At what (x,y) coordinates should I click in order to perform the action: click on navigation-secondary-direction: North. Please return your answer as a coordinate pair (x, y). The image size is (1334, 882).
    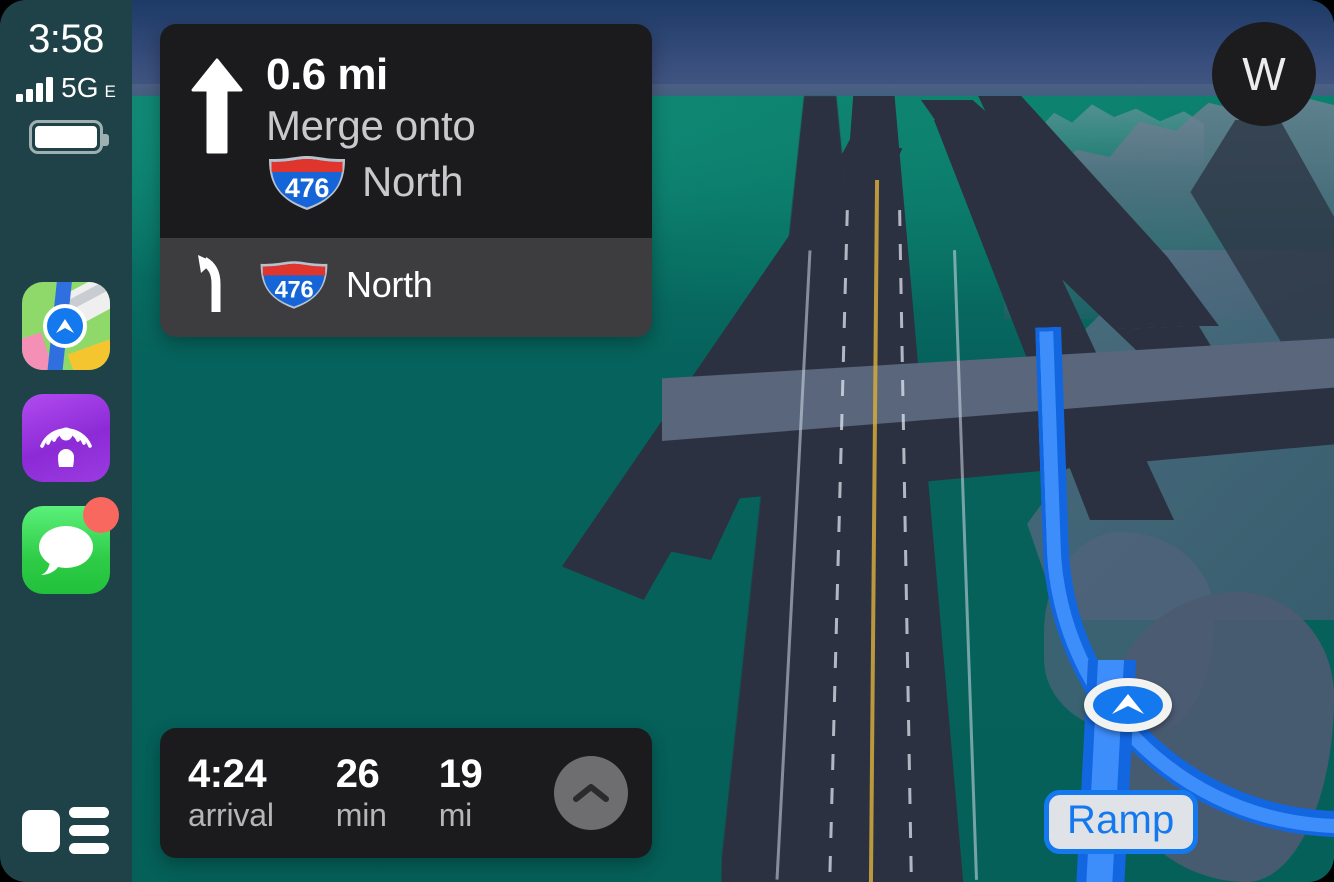
    Looking at the image, I should click on (389, 285).